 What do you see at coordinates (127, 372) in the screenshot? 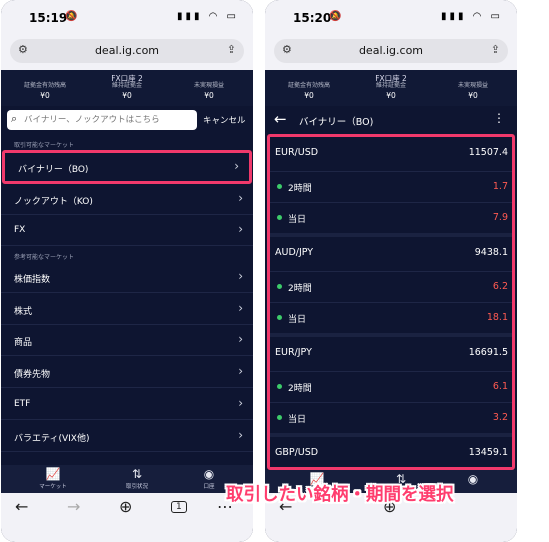
I see `list-item-bond-futures: 債券先物 ›` at bounding box center [127, 372].